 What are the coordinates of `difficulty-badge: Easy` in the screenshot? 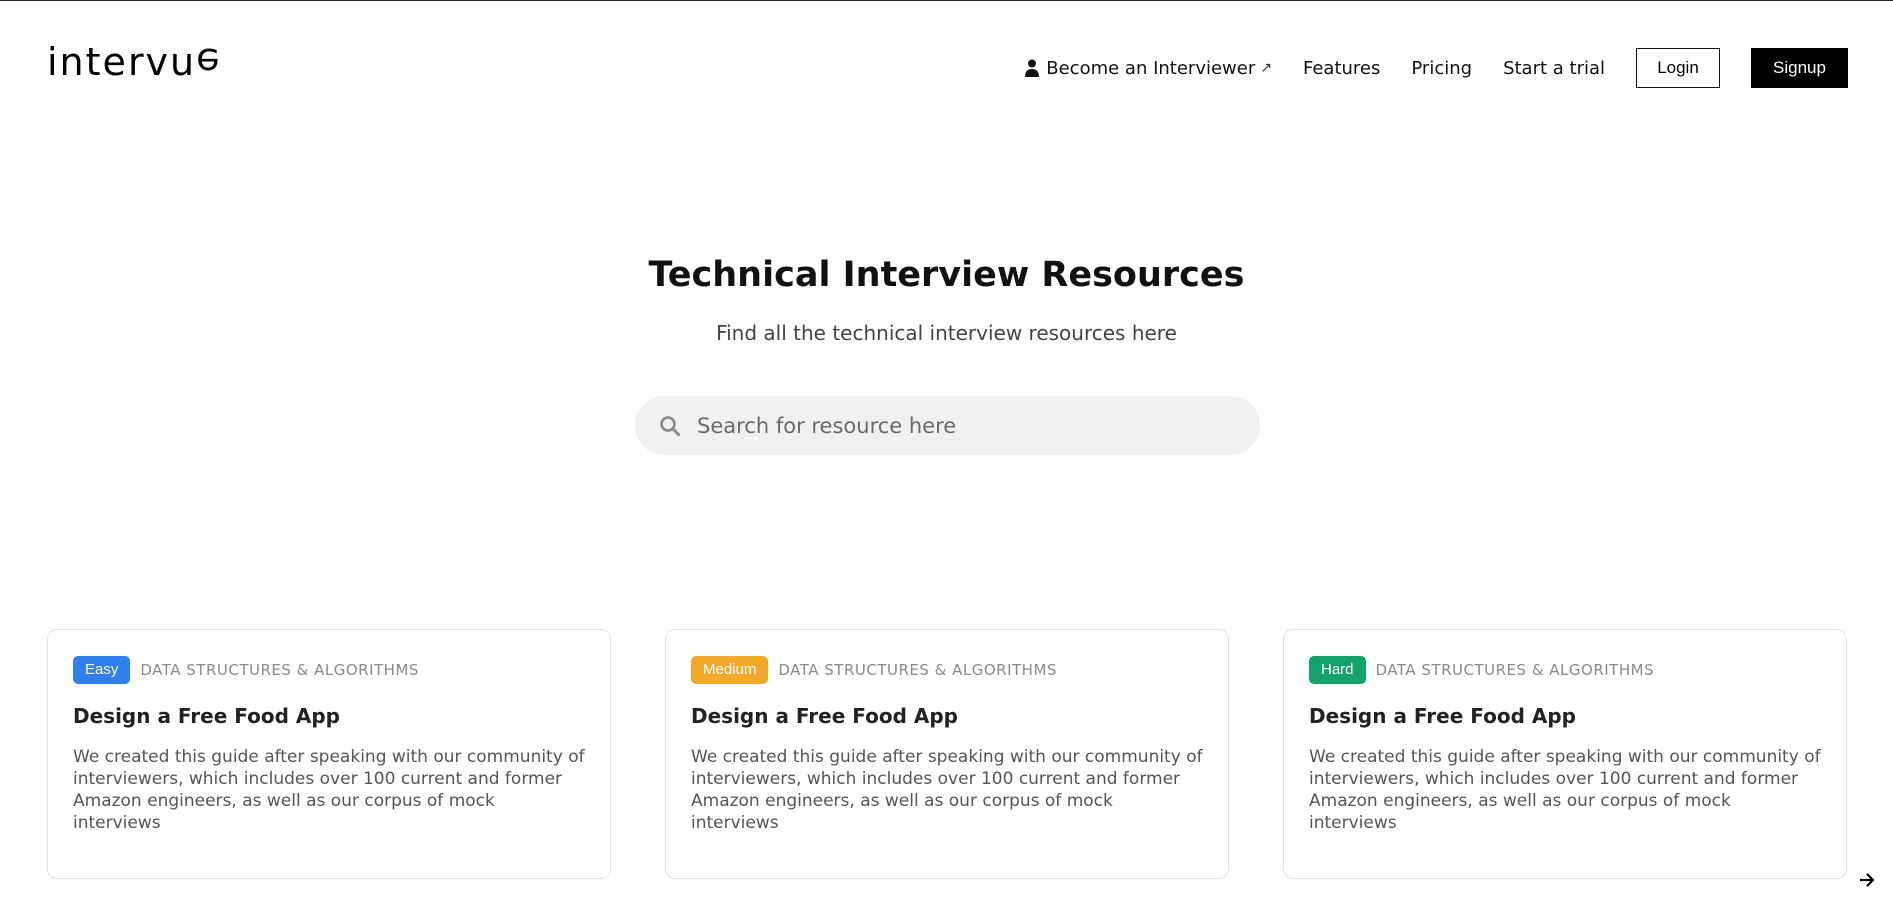 It's located at (102, 670).